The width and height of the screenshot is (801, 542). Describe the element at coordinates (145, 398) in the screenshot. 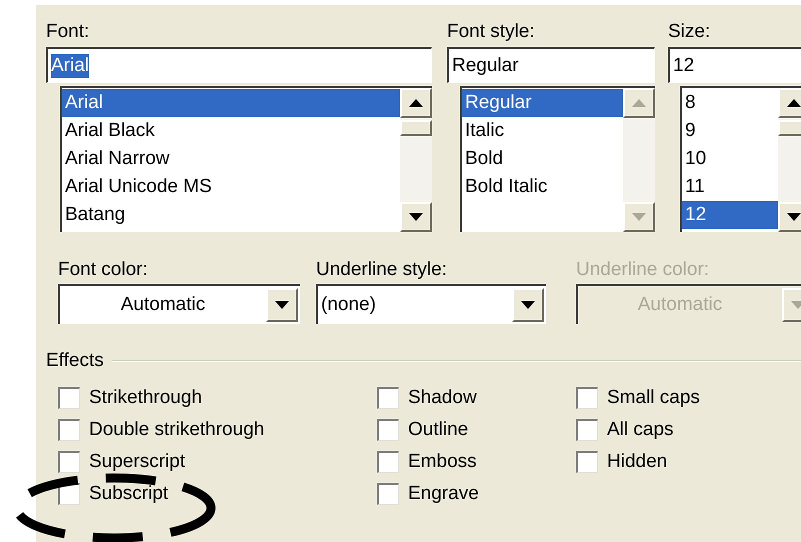

I see `checkbox-label: Strikethrough` at that location.